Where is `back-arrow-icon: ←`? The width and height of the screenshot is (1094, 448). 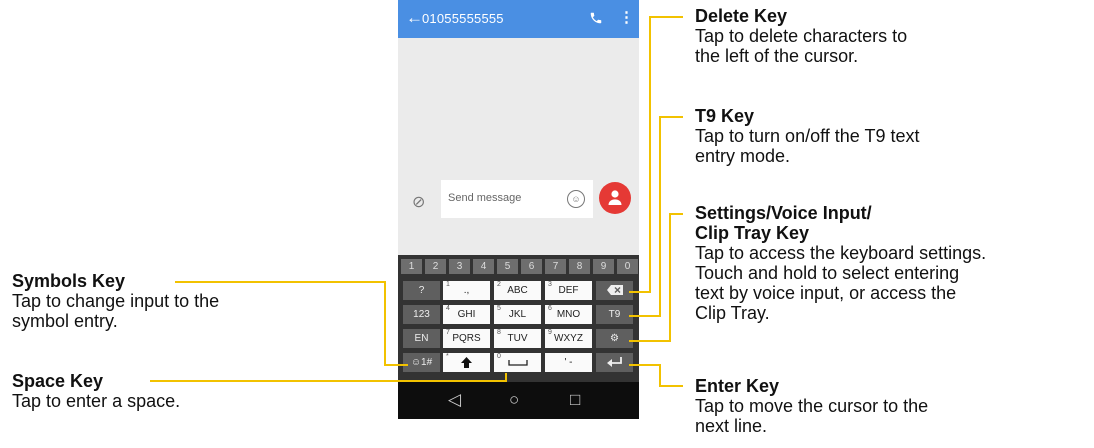 back-arrow-icon: ← is located at coordinates (414, 18).